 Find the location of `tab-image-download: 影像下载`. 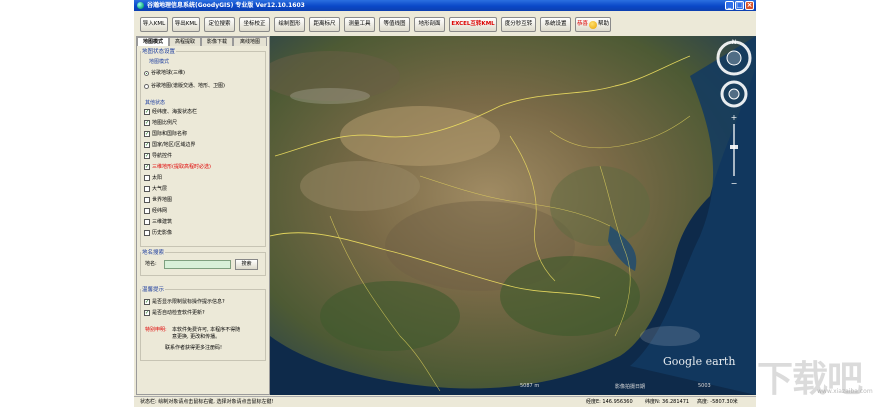

tab-image-download: 影像下载 is located at coordinates (217, 41).